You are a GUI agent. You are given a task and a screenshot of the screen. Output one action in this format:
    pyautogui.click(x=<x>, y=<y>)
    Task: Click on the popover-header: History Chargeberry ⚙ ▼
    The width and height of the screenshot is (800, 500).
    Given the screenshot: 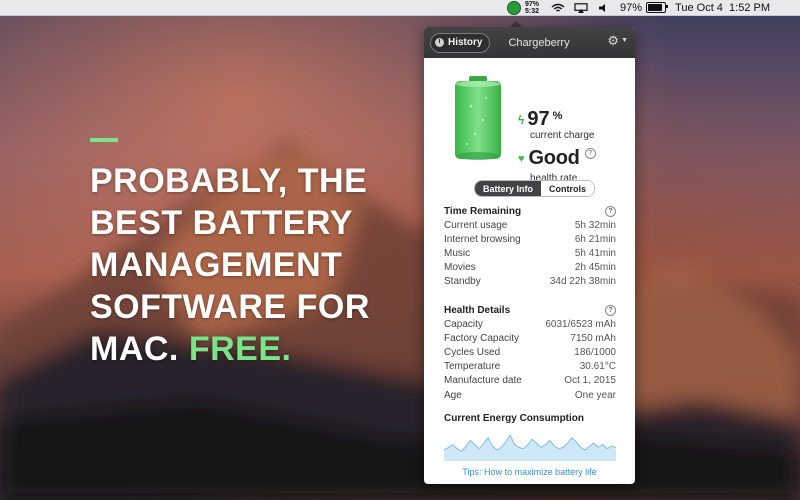 What is the action you would take?
    pyautogui.click(x=529, y=42)
    